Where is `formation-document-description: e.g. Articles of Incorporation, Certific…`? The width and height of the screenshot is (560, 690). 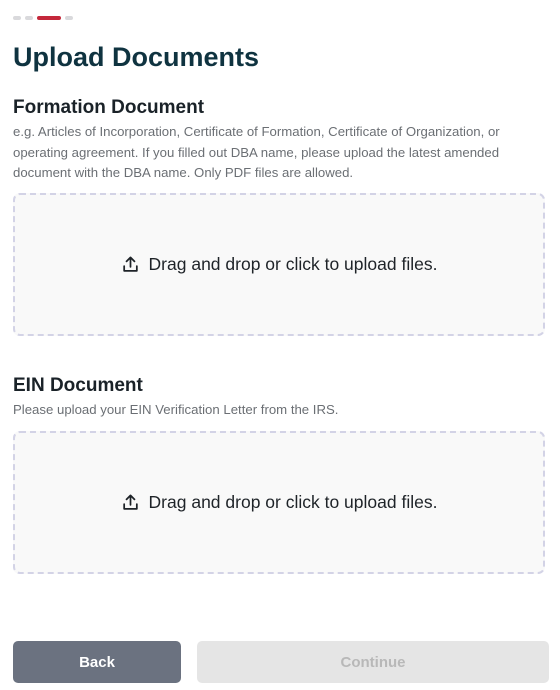 formation-document-description: e.g. Articles of Incorporation, Certific… is located at coordinates (256, 152).